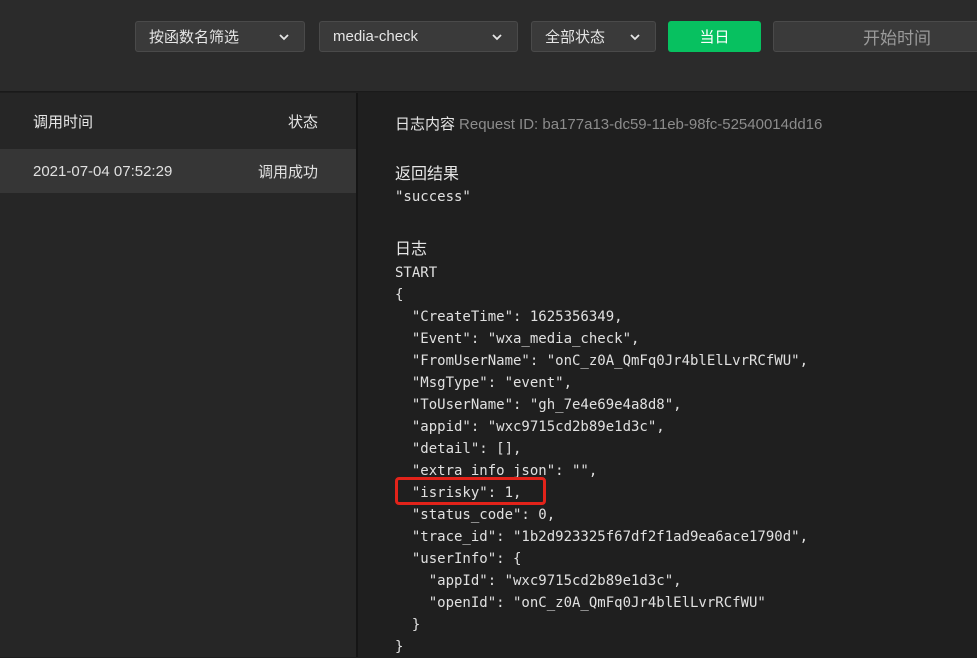  I want to click on start-time-input: 开始时间, so click(875, 36).